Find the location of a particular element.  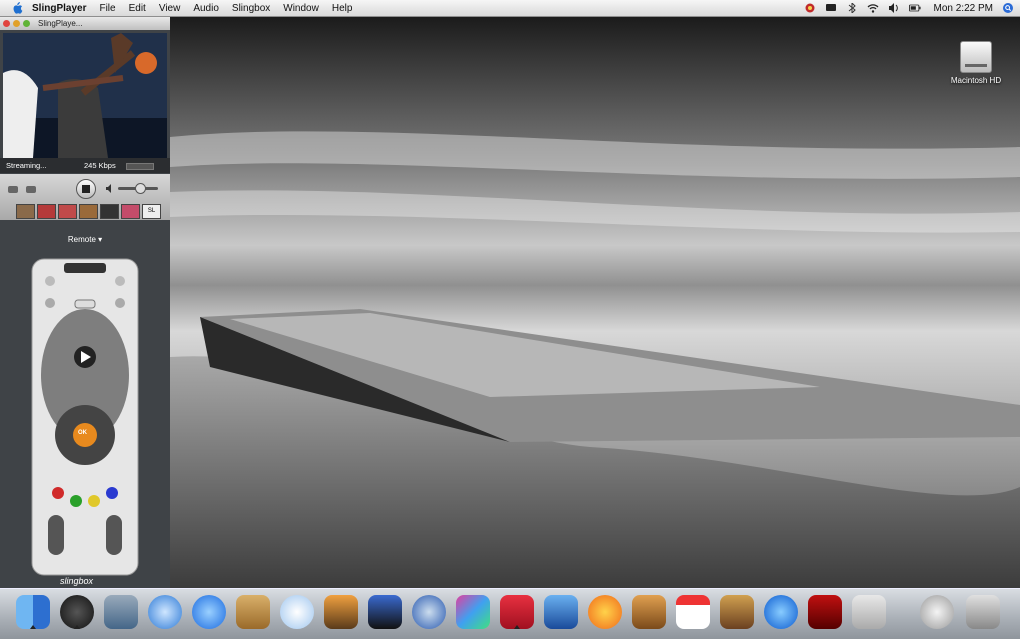

spotlight-search-icon is located at coordinates (1008, 8).